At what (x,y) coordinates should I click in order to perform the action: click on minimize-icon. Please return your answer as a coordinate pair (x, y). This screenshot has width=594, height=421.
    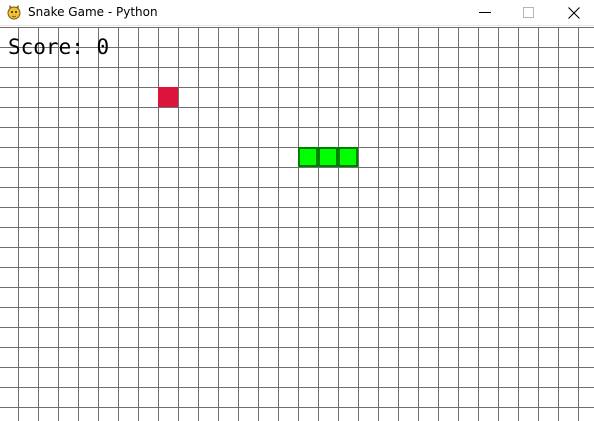
    Looking at the image, I should click on (485, 12).